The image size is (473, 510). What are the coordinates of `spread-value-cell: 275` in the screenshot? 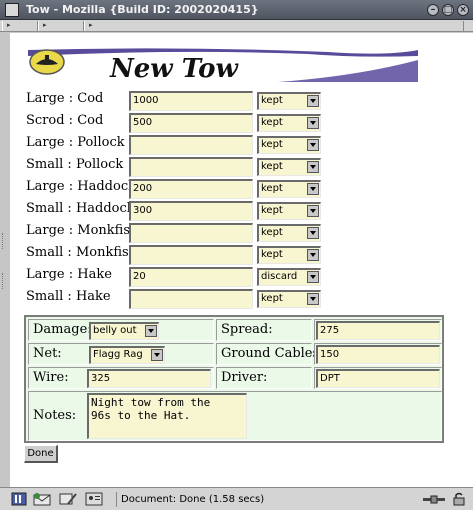 It's located at (378, 330).